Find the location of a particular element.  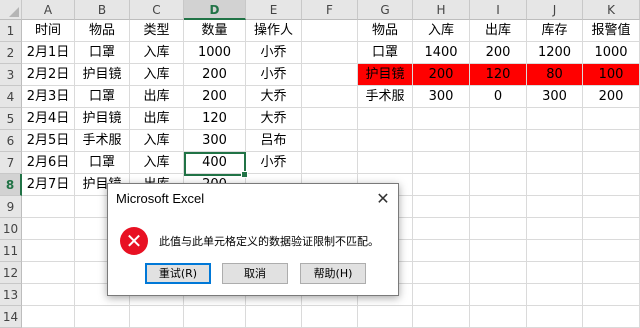

cell-i7 is located at coordinates (498, 163).